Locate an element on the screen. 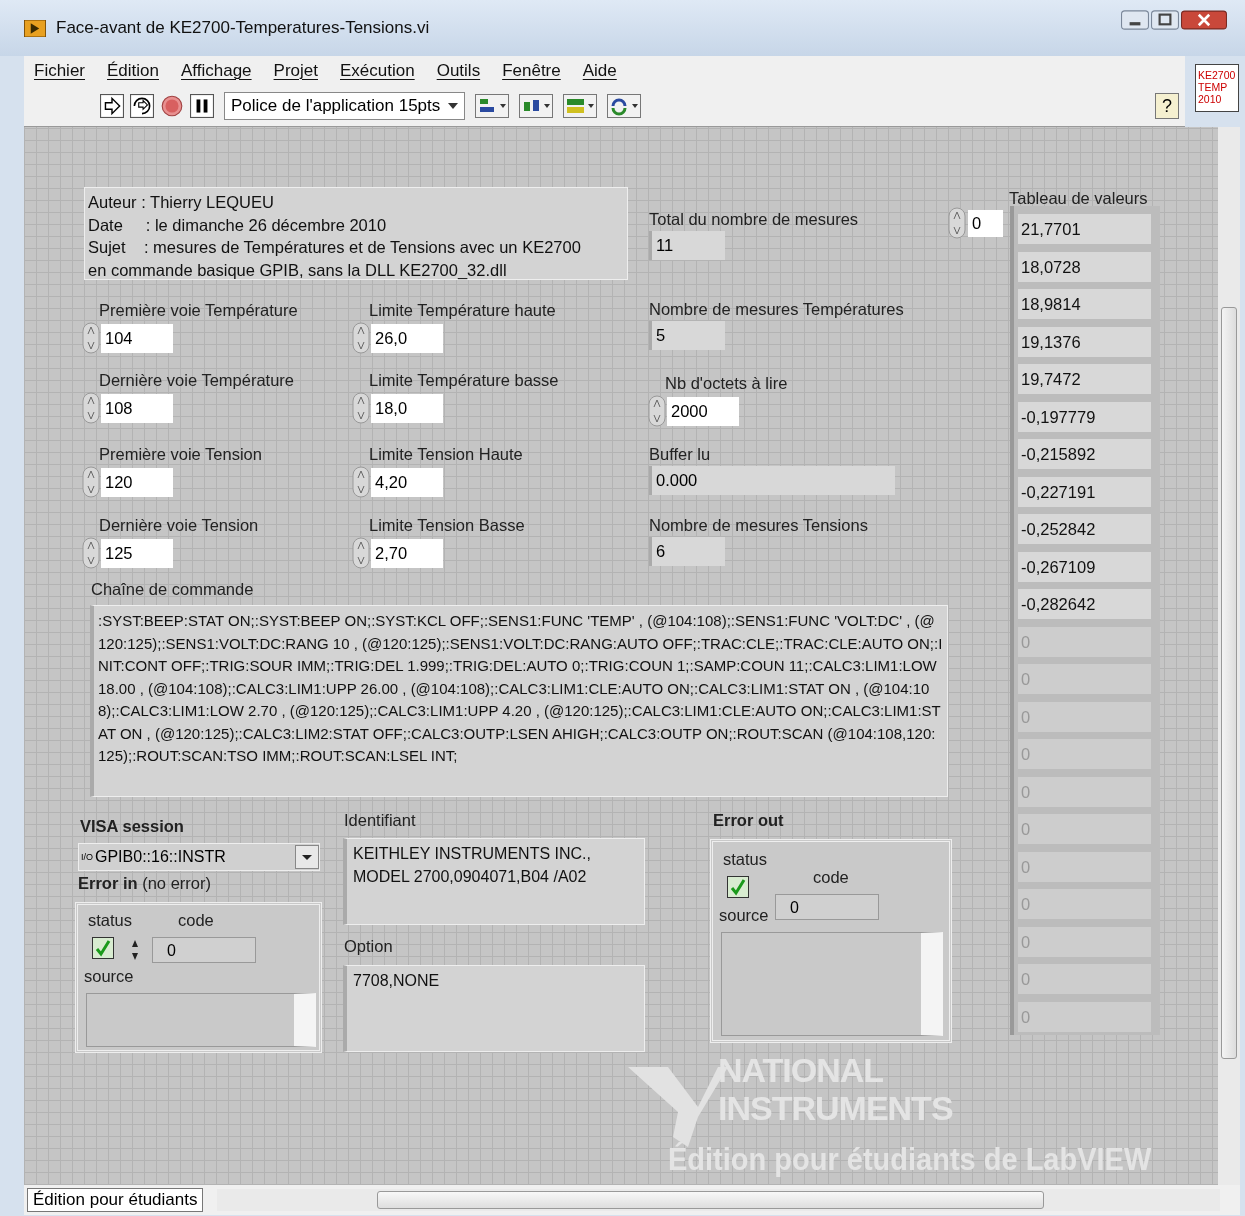 The width and height of the screenshot is (1245, 1216). align-icon is located at coordinates (492, 106).